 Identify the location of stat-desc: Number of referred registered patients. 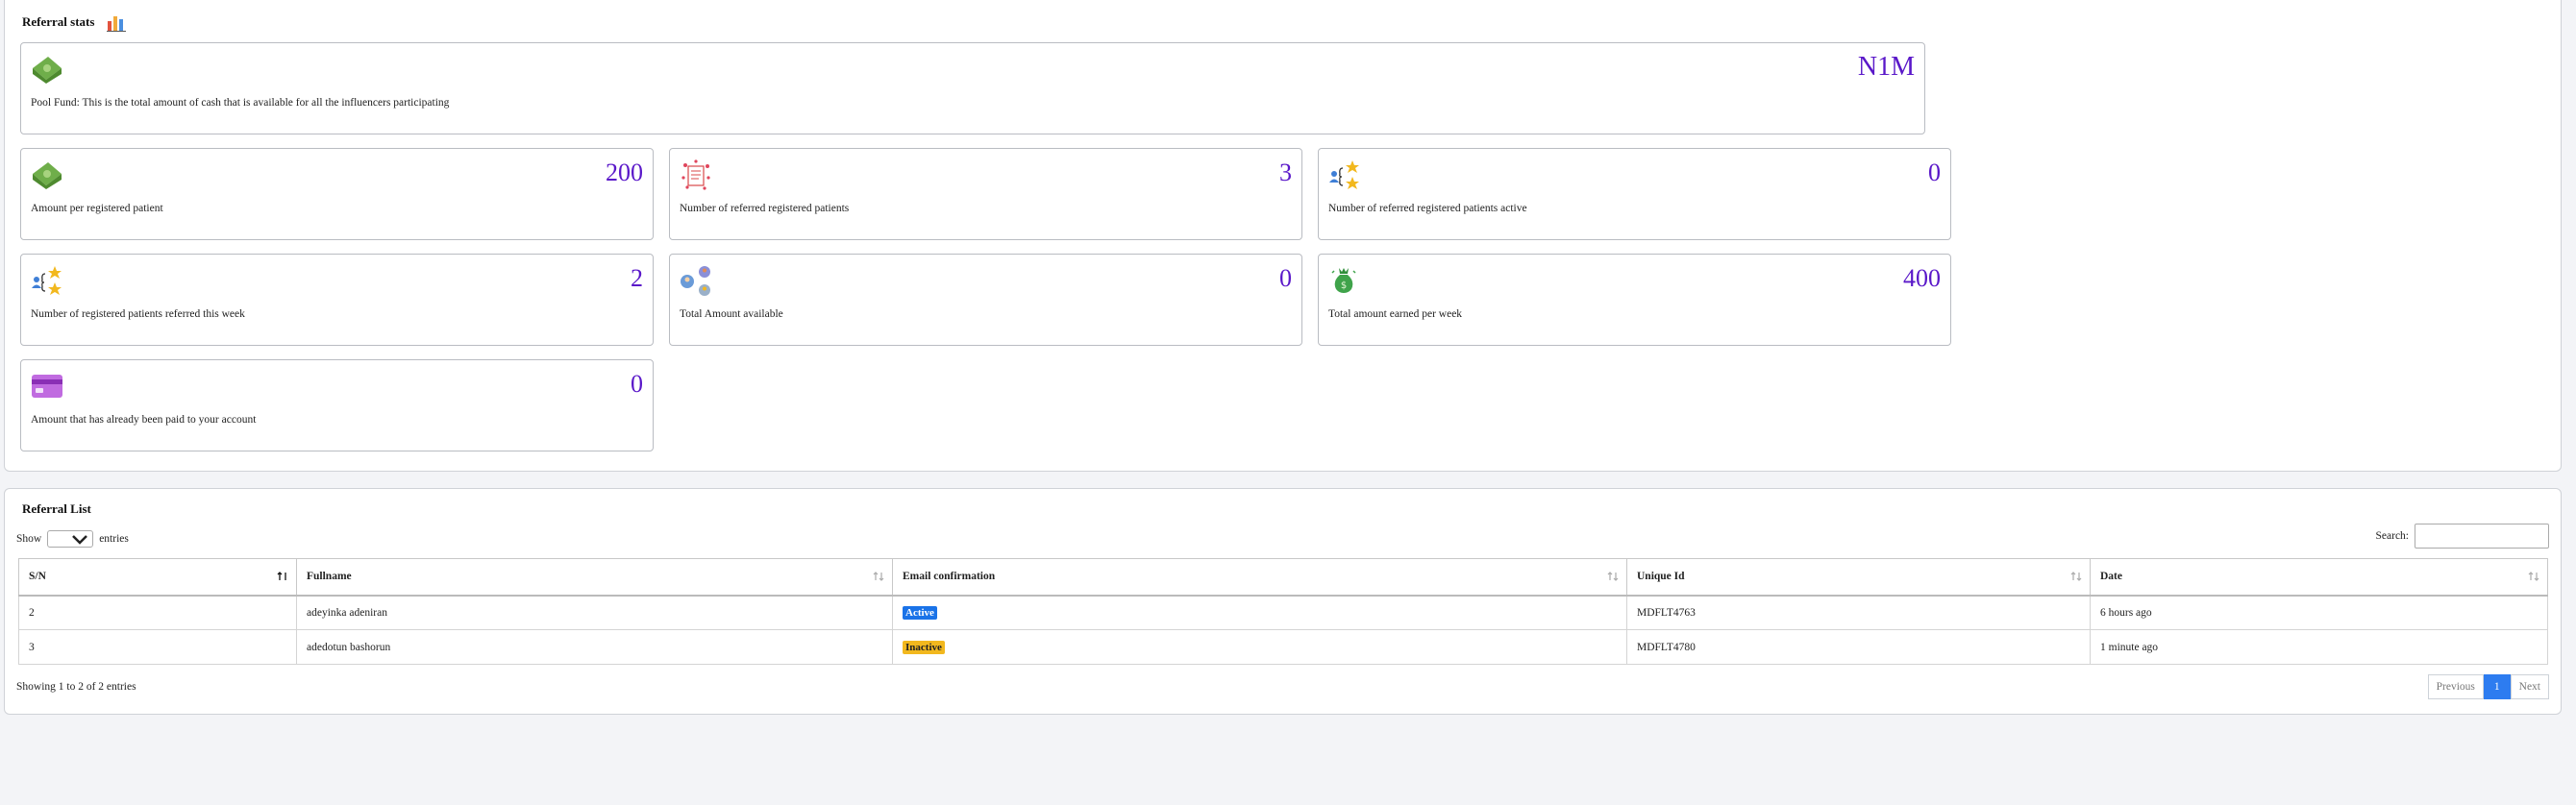
(765, 208).